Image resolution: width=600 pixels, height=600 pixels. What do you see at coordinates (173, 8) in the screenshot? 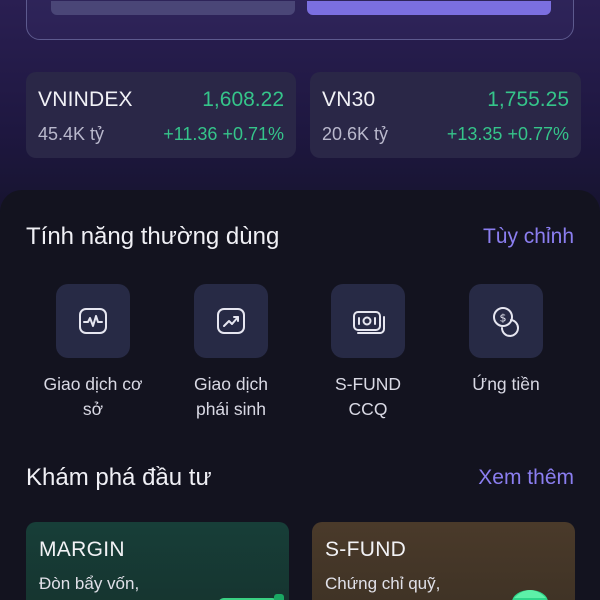
I see `top-secondary-button` at bounding box center [173, 8].